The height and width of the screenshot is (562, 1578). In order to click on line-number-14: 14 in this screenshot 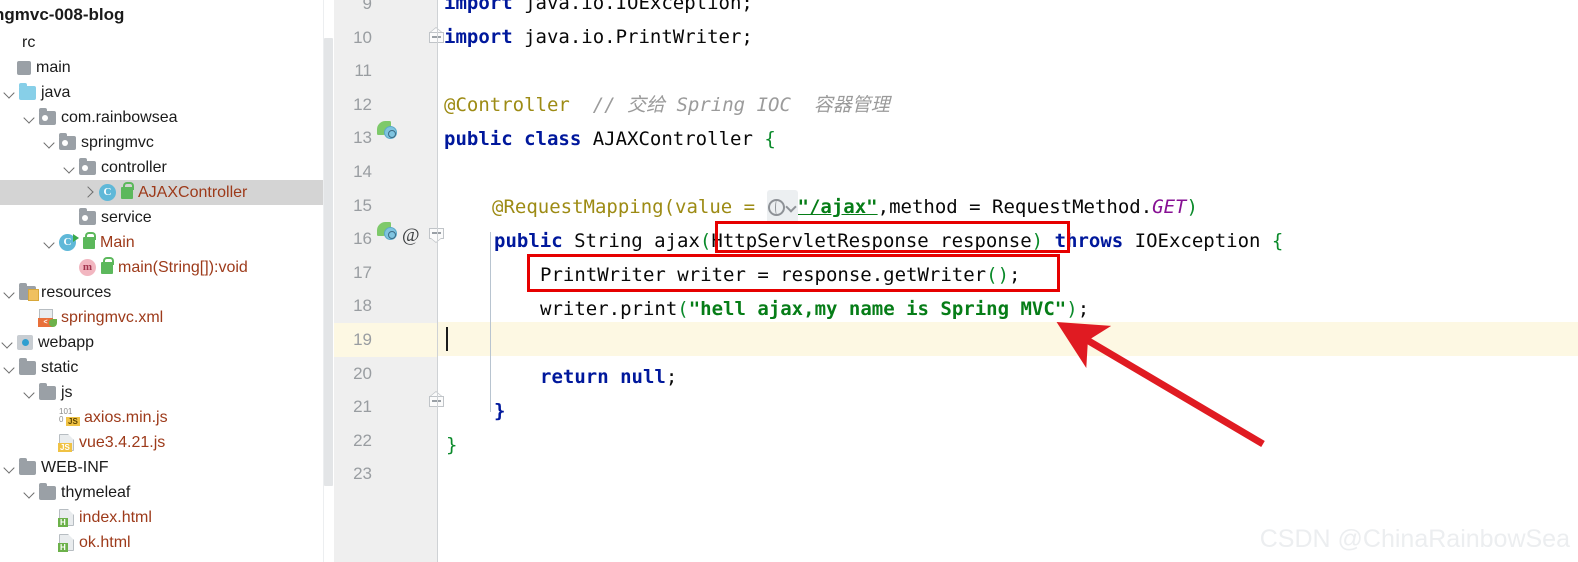, I will do `click(385, 172)`.